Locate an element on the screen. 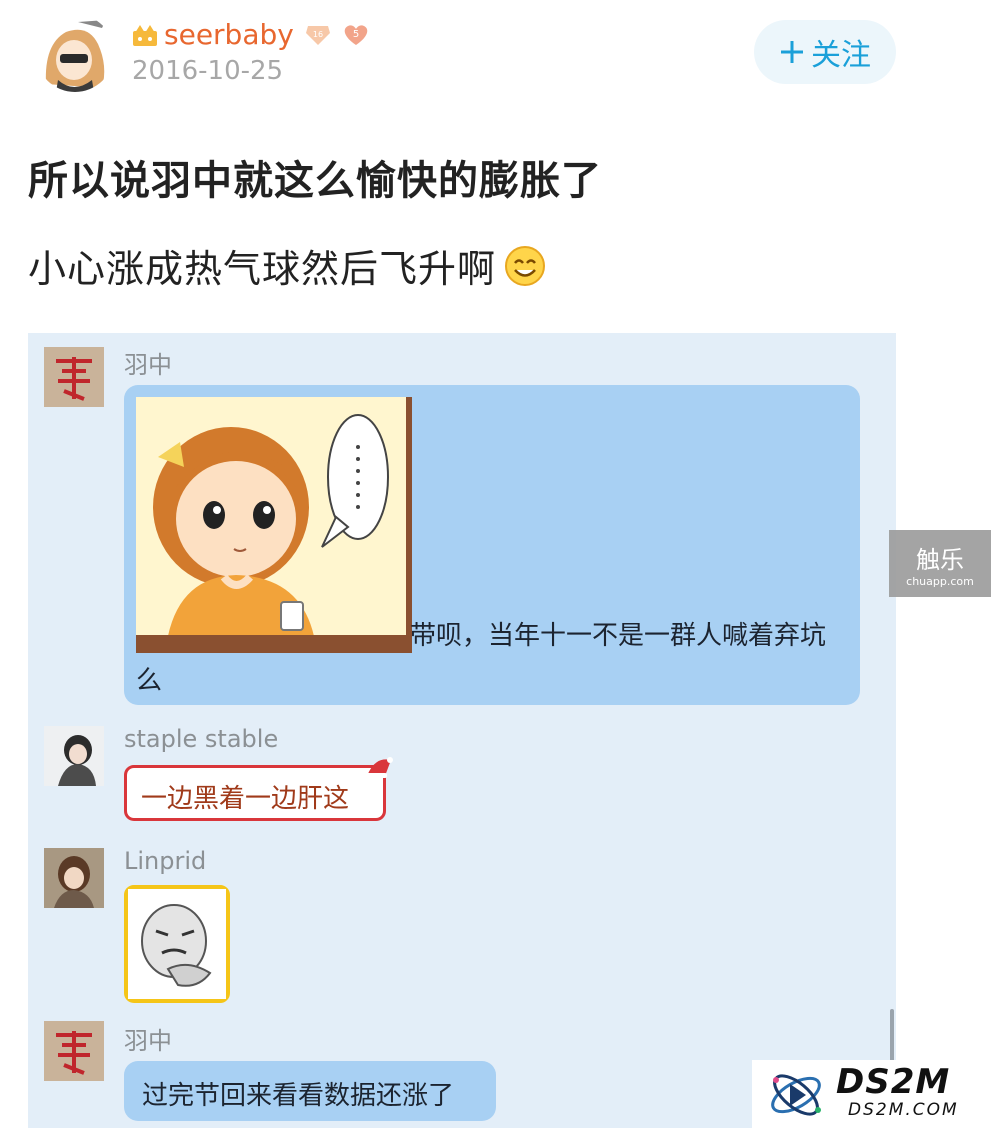 This screenshot has width=991, height=1128. ds2m-logo-icon is located at coordinates (796, 1095).